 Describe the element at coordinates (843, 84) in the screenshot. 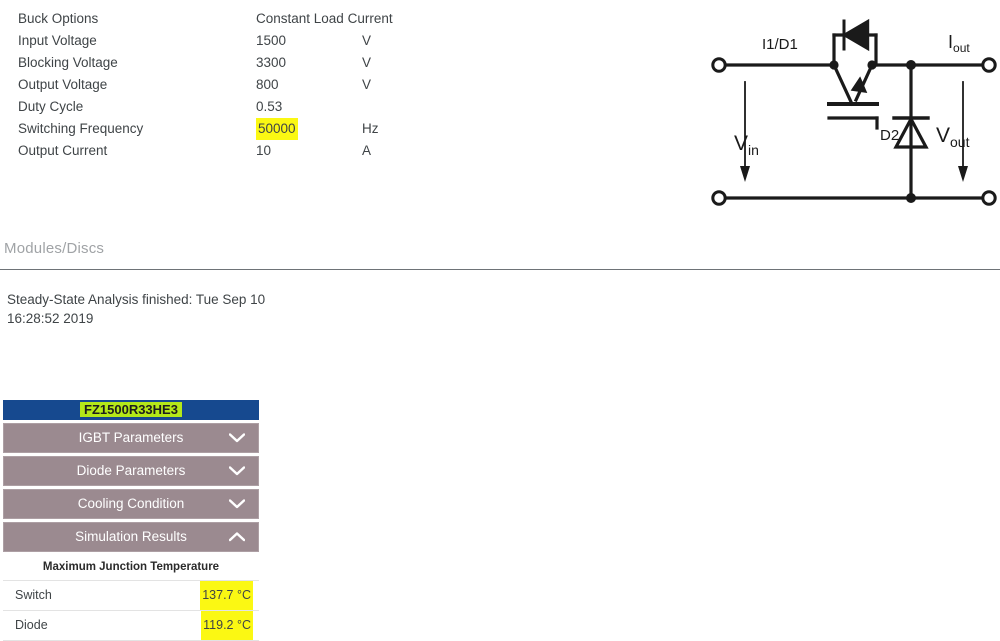

I see `igbt-collector-slant` at that location.